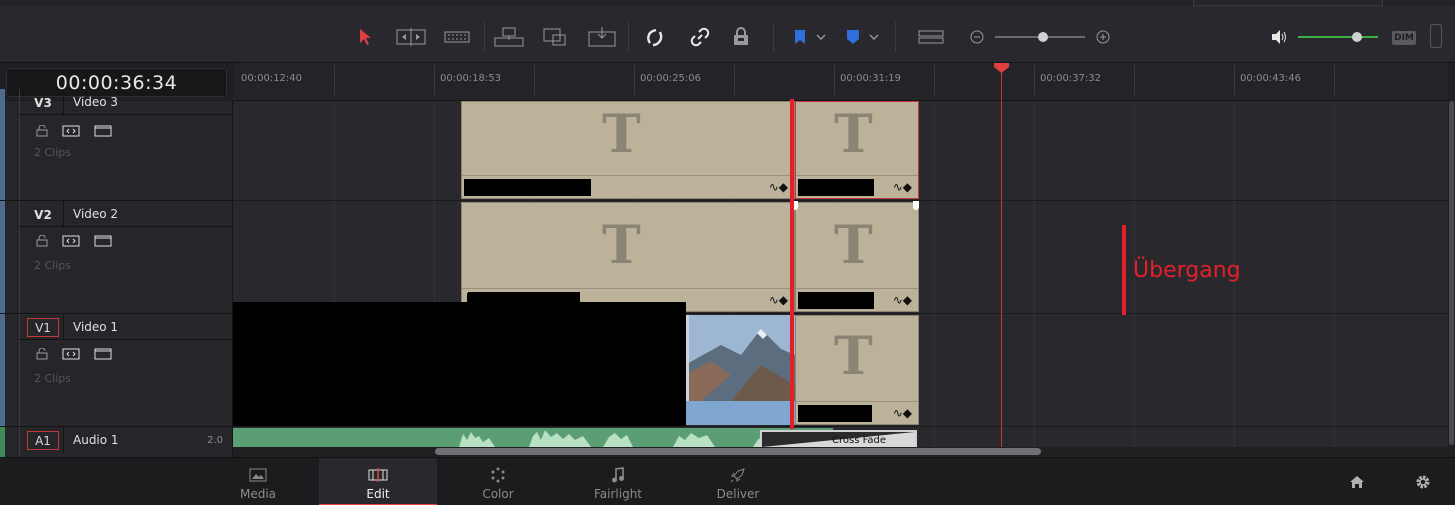 The height and width of the screenshot is (505, 1455). I want to click on annotation-label: Übergang, so click(1187, 270).